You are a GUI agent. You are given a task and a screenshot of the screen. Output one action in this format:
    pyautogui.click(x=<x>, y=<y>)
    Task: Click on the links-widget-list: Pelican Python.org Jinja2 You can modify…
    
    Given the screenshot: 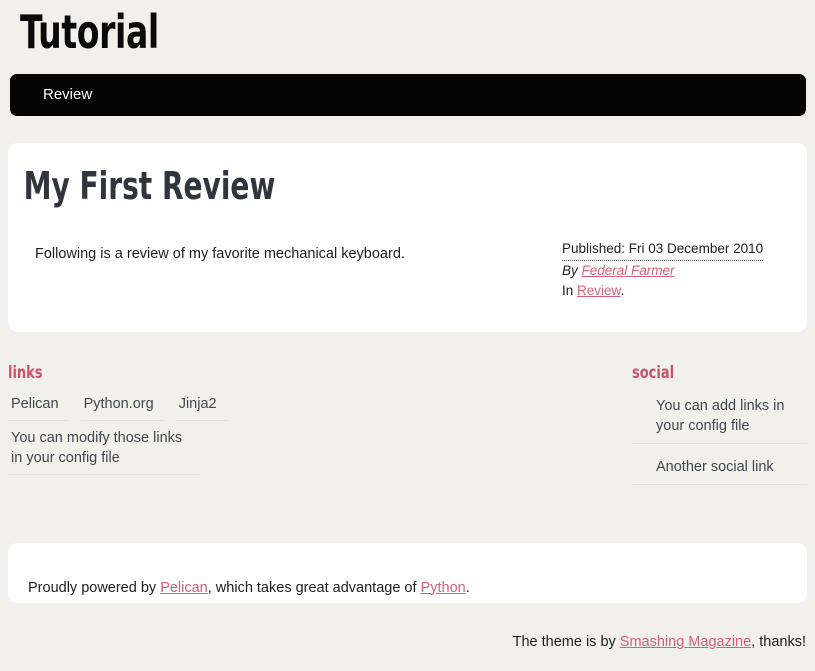 What is the action you would take?
    pyautogui.click(x=223, y=435)
    